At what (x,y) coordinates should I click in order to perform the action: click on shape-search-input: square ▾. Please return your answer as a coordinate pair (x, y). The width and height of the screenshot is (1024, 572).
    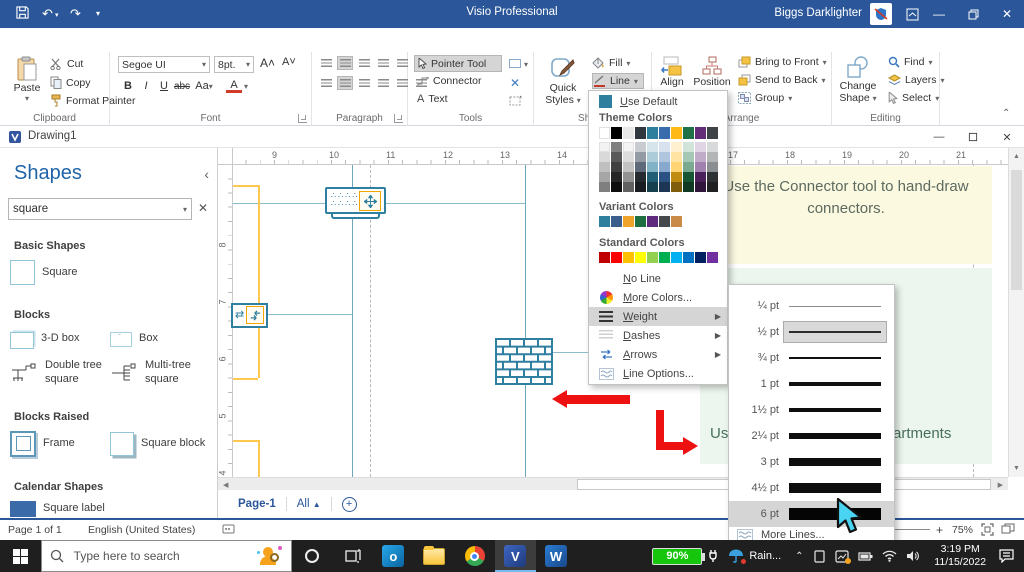
    Looking at the image, I should click on (100, 209).